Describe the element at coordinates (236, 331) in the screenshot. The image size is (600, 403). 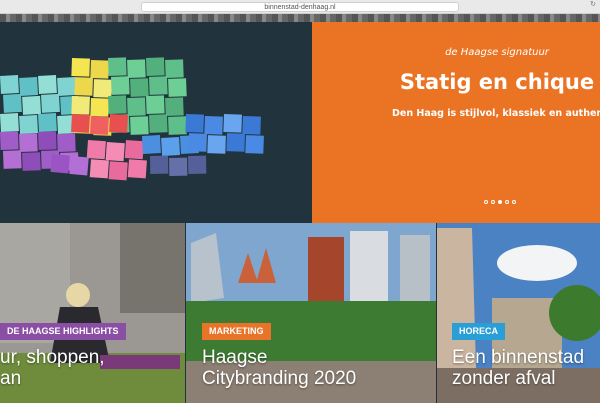
I see `card-tag: MARKETING` at that location.